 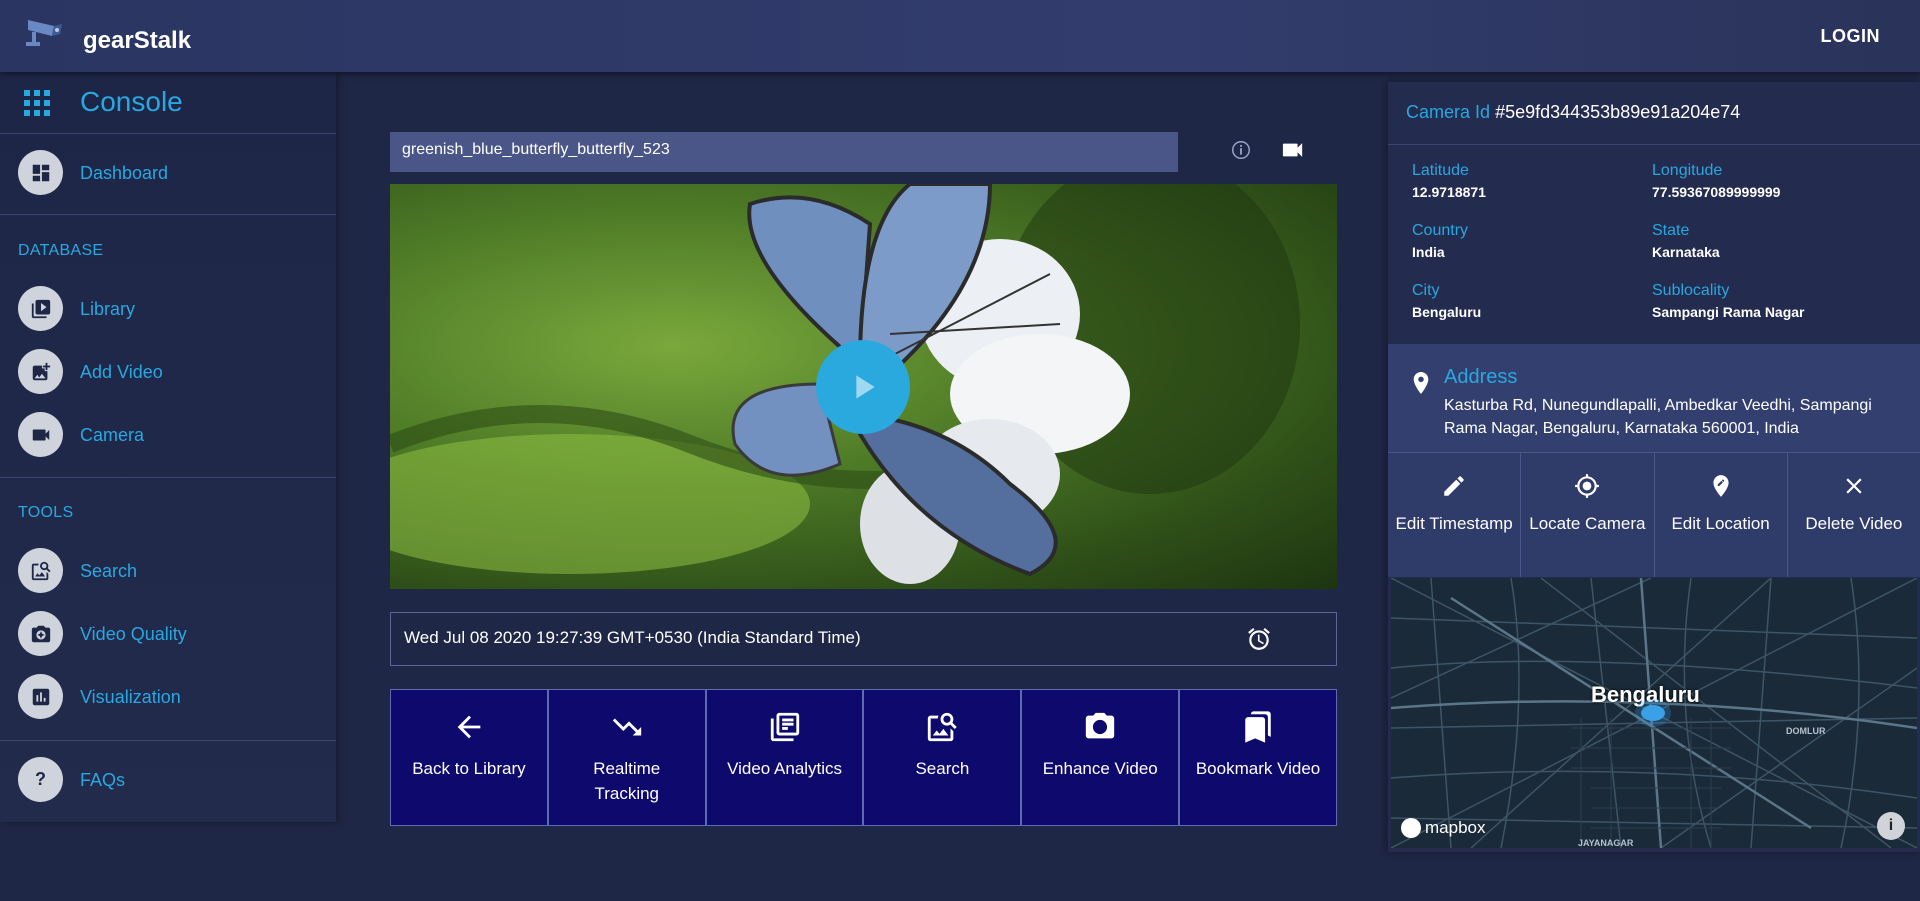 What do you see at coordinates (1100, 725) in the screenshot?
I see `camera-plus-icon` at bounding box center [1100, 725].